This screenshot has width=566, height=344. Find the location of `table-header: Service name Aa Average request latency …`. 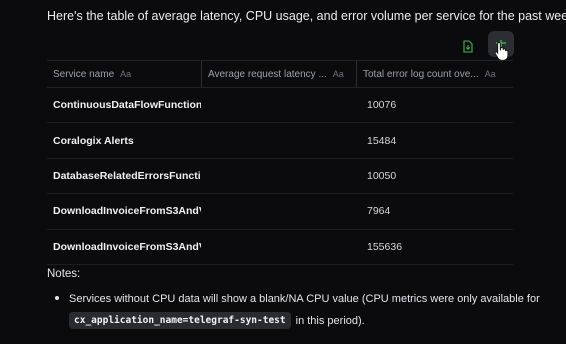

table-header: Service name Aa Average request latency … is located at coordinates (280, 74).